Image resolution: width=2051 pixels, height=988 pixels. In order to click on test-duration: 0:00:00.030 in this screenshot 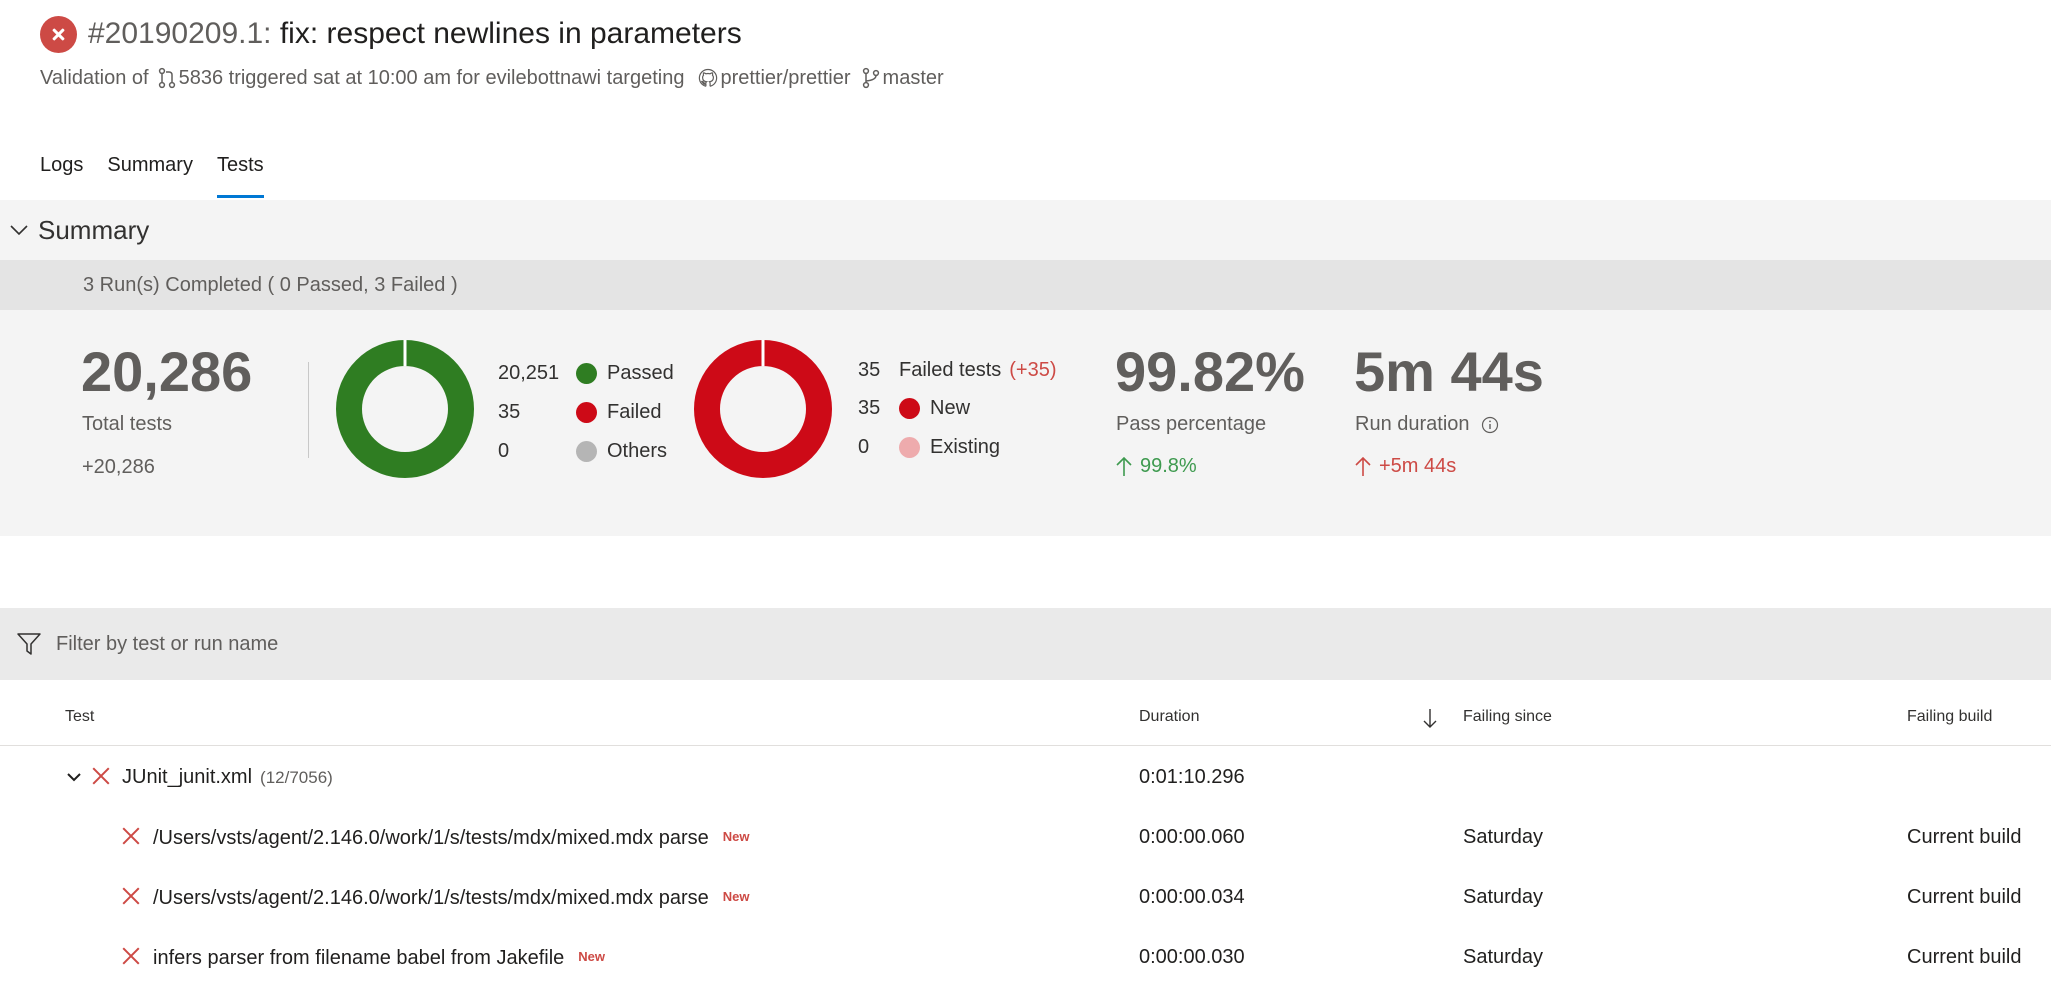, I will do `click(1192, 957)`.